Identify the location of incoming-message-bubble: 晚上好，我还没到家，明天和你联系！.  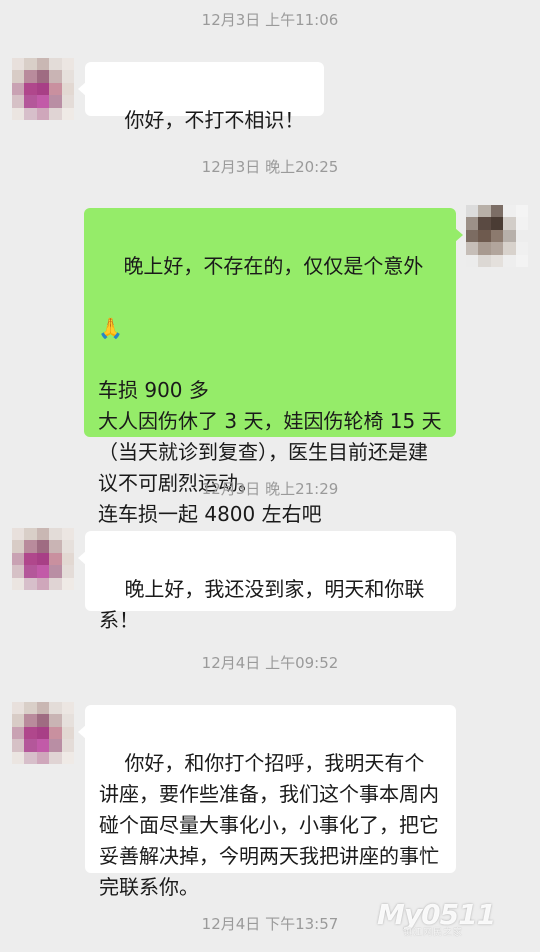
(267, 581).